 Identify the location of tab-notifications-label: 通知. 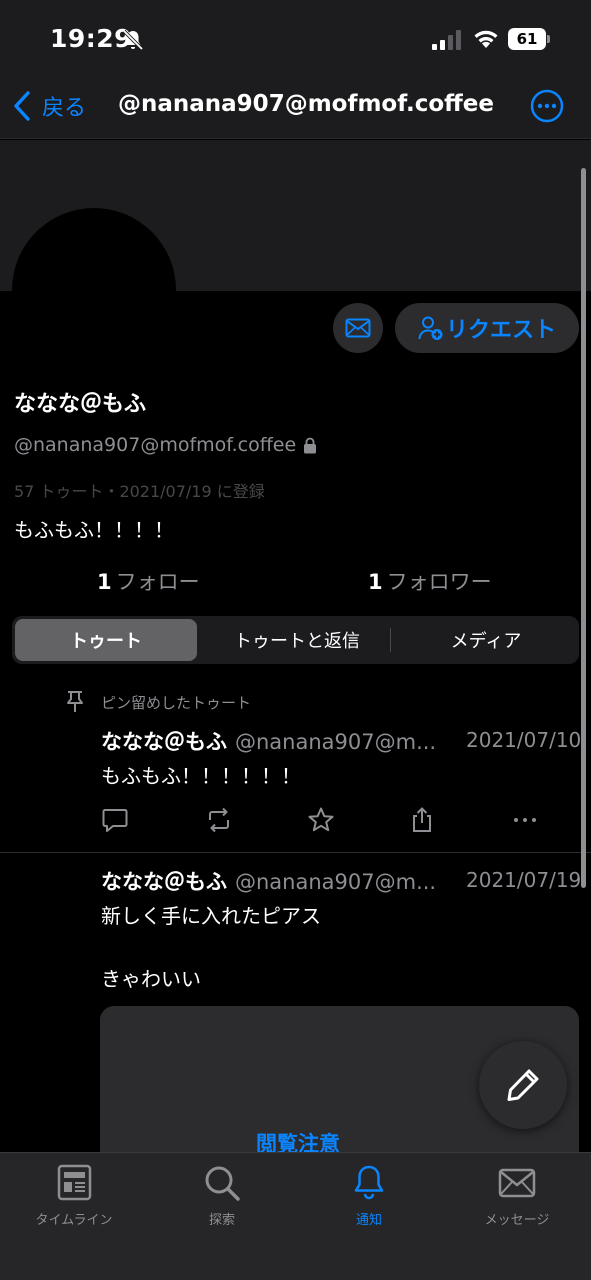
(368, 1220).